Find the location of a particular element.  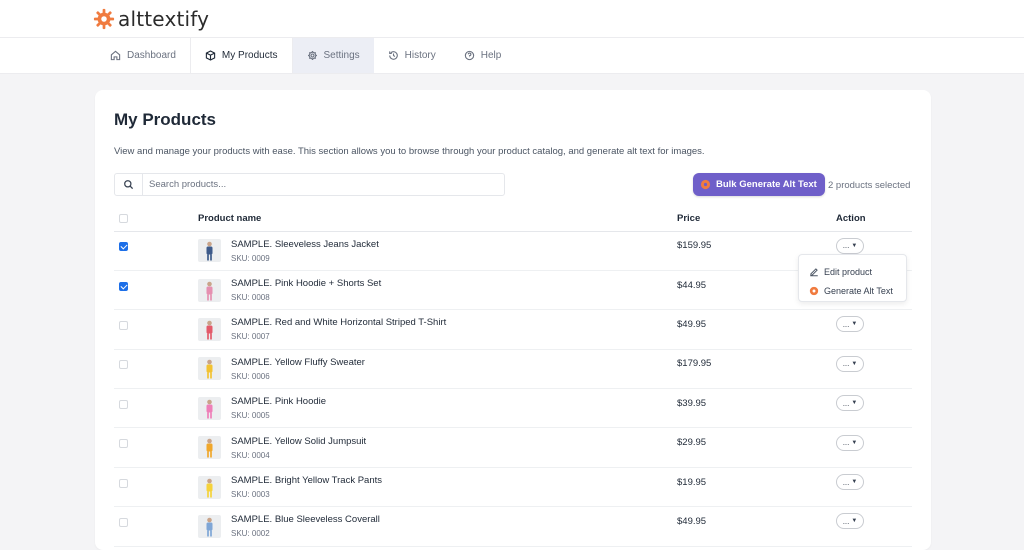

product-name: SAMPLE. Blue Sleeveless Coverall is located at coordinates (305, 520).